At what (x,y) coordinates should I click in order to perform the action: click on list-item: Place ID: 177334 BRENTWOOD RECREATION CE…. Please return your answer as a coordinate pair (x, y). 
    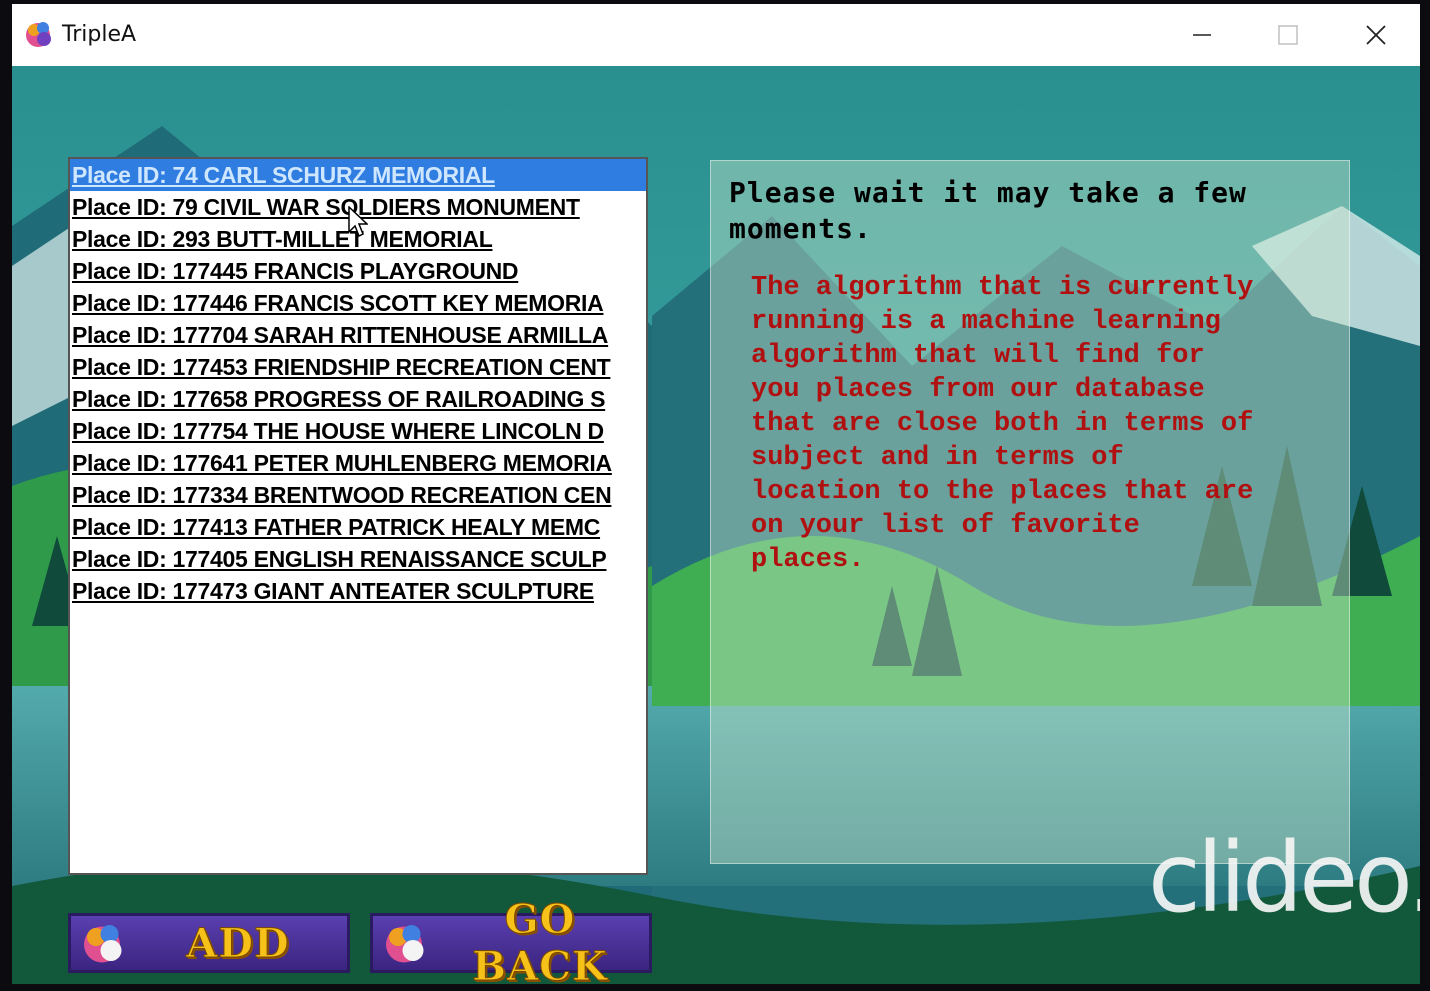
    Looking at the image, I should click on (358, 495).